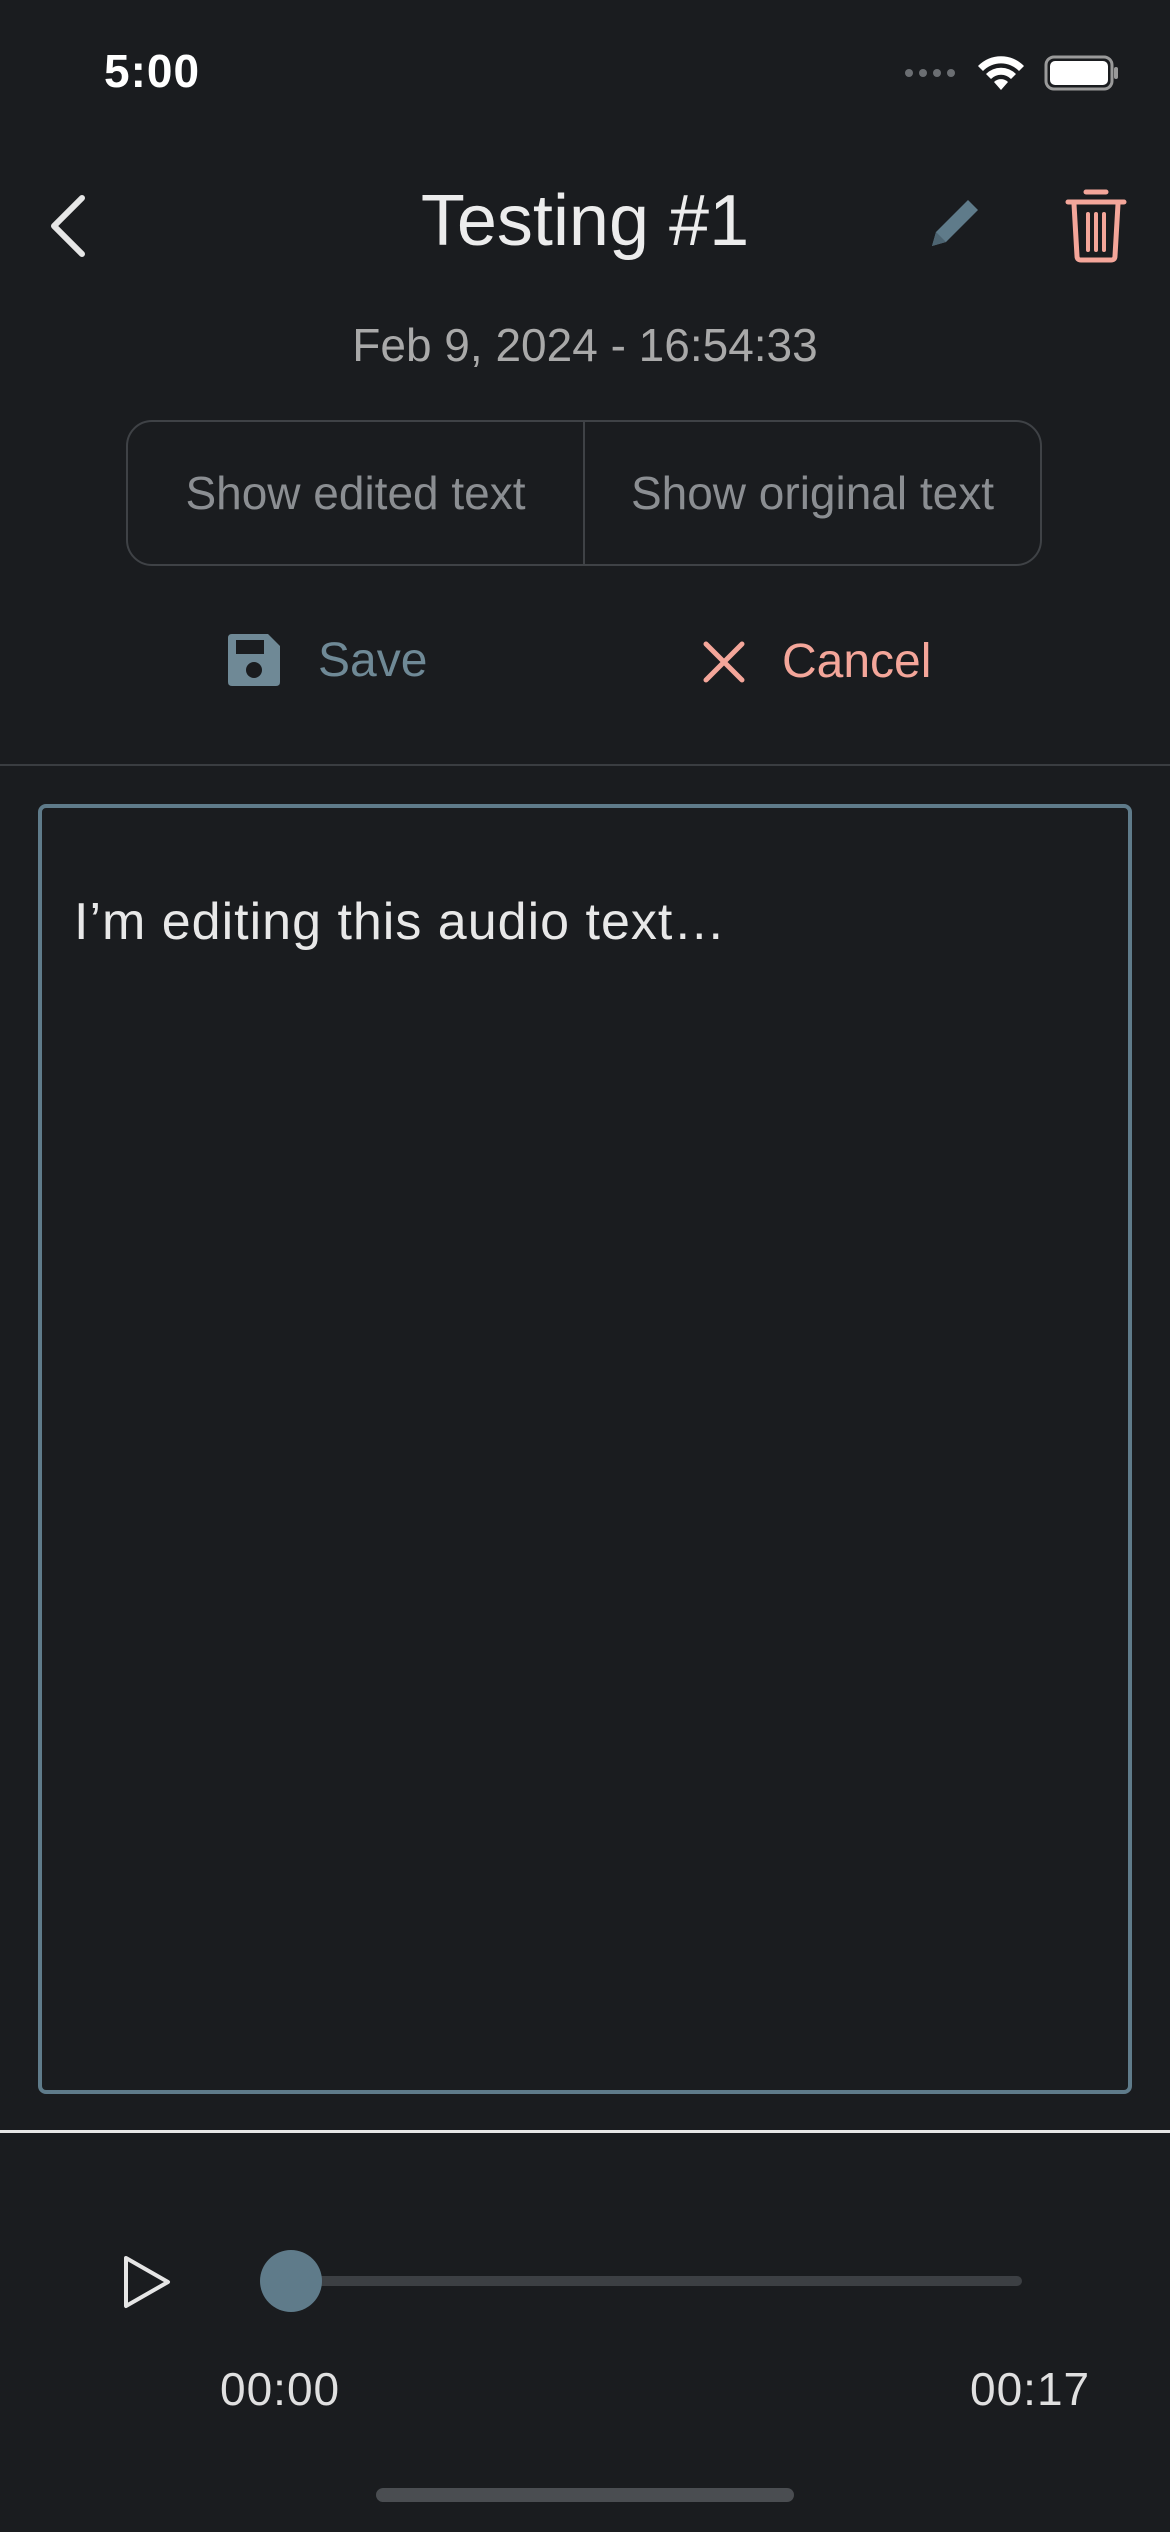 The height and width of the screenshot is (2532, 1170). I want to click on cancel-button: Cancel, so click(815, 661).